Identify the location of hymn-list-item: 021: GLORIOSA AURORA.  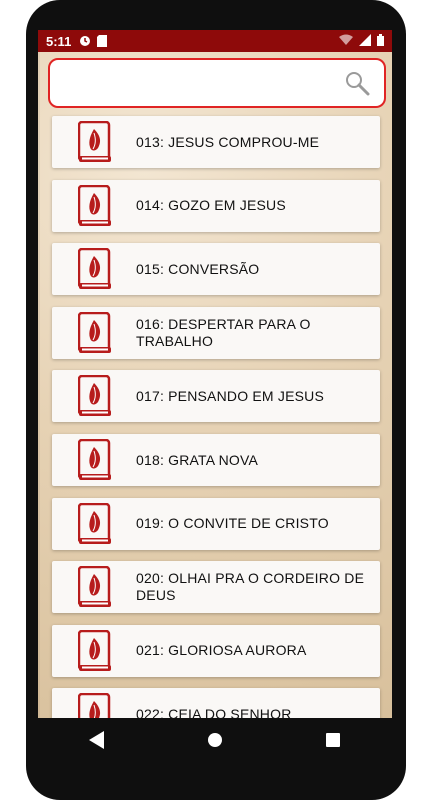
(216, 650).